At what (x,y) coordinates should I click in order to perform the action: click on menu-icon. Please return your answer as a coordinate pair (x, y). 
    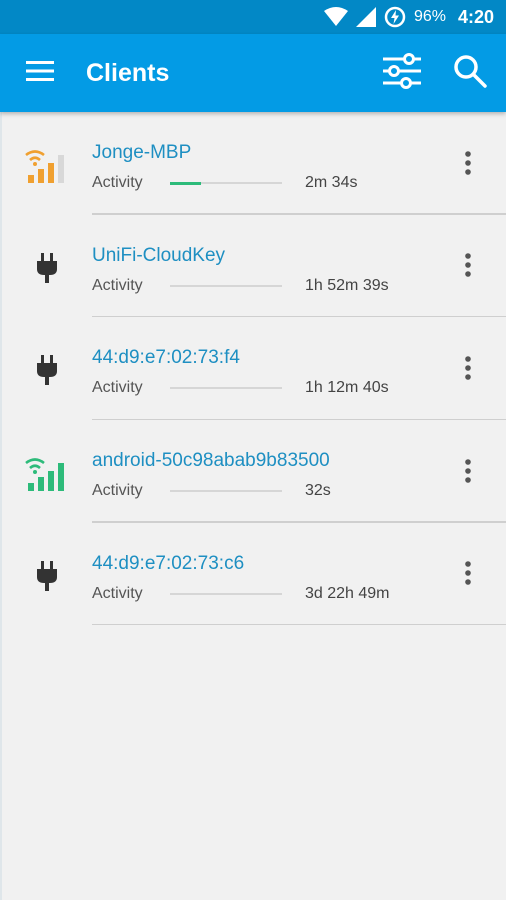
    Looking at the image, I should click on (40, 73).